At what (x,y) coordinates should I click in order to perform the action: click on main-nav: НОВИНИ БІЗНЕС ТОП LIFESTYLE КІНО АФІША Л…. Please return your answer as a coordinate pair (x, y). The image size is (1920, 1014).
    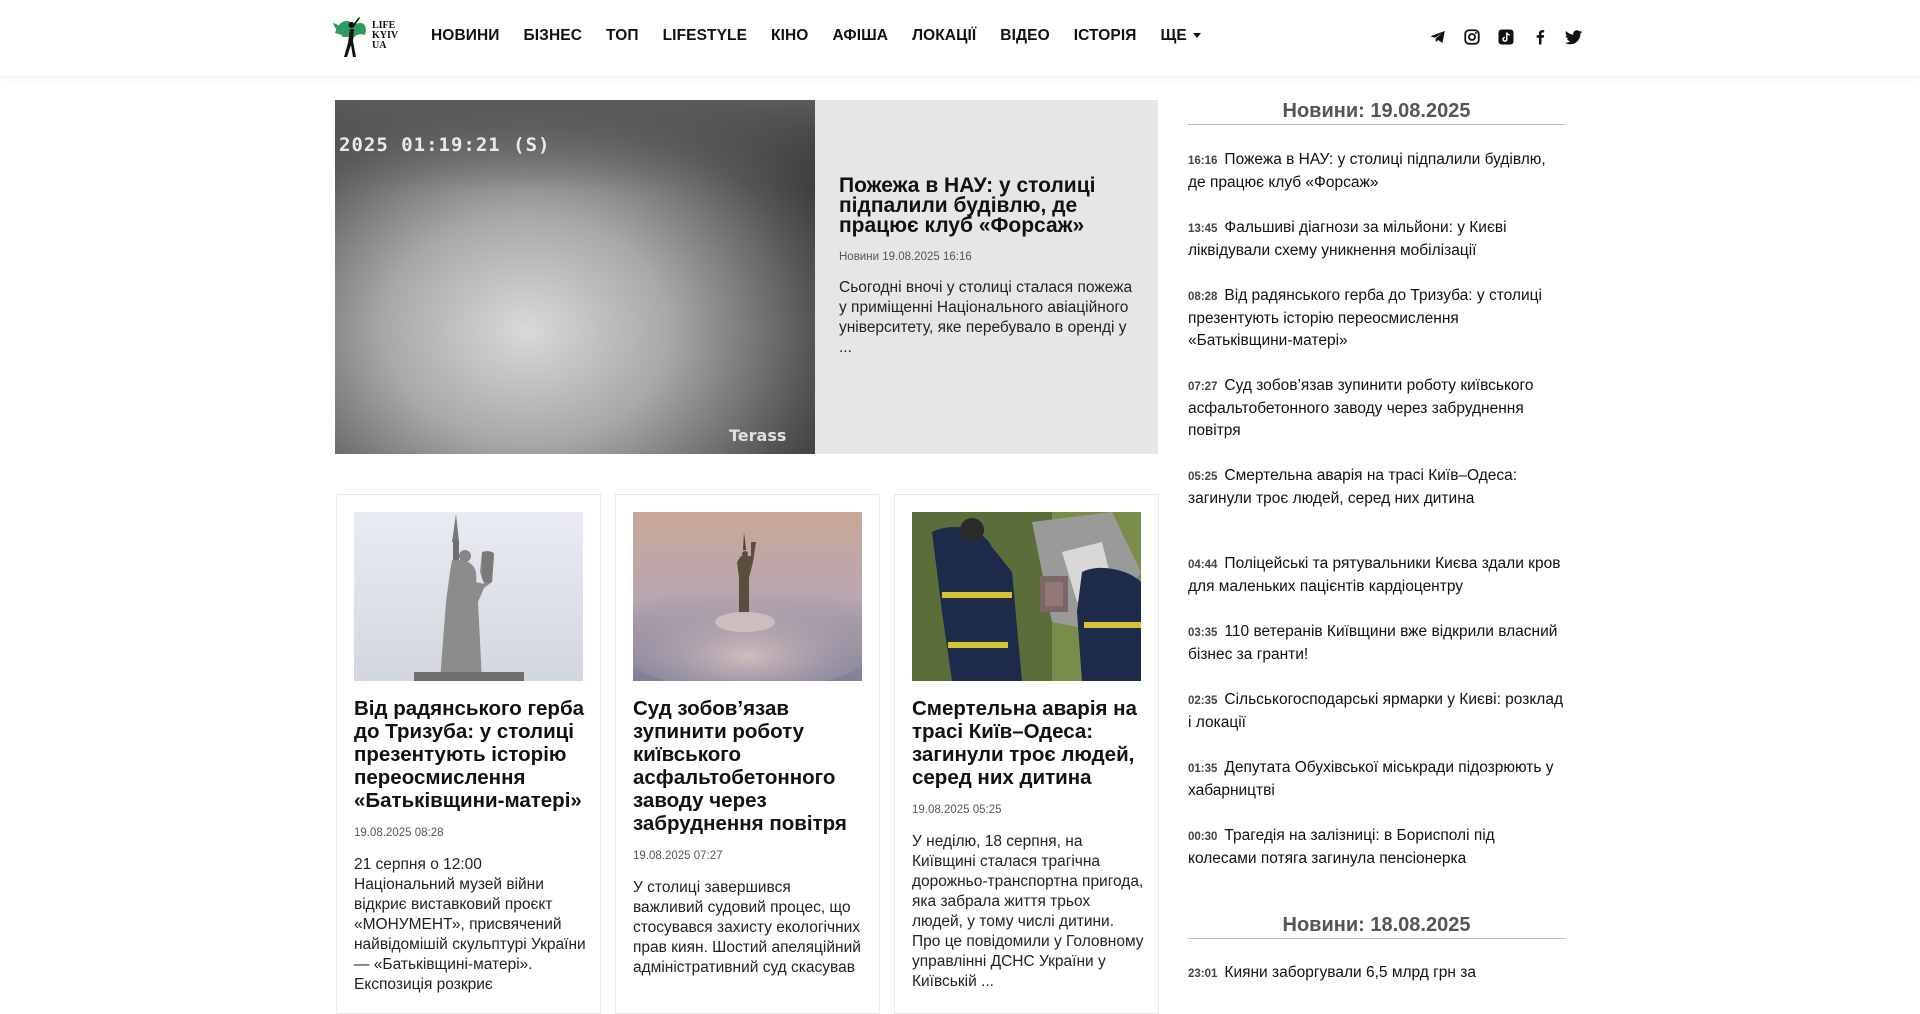
    Looking at the image, I should click on (828, 36).